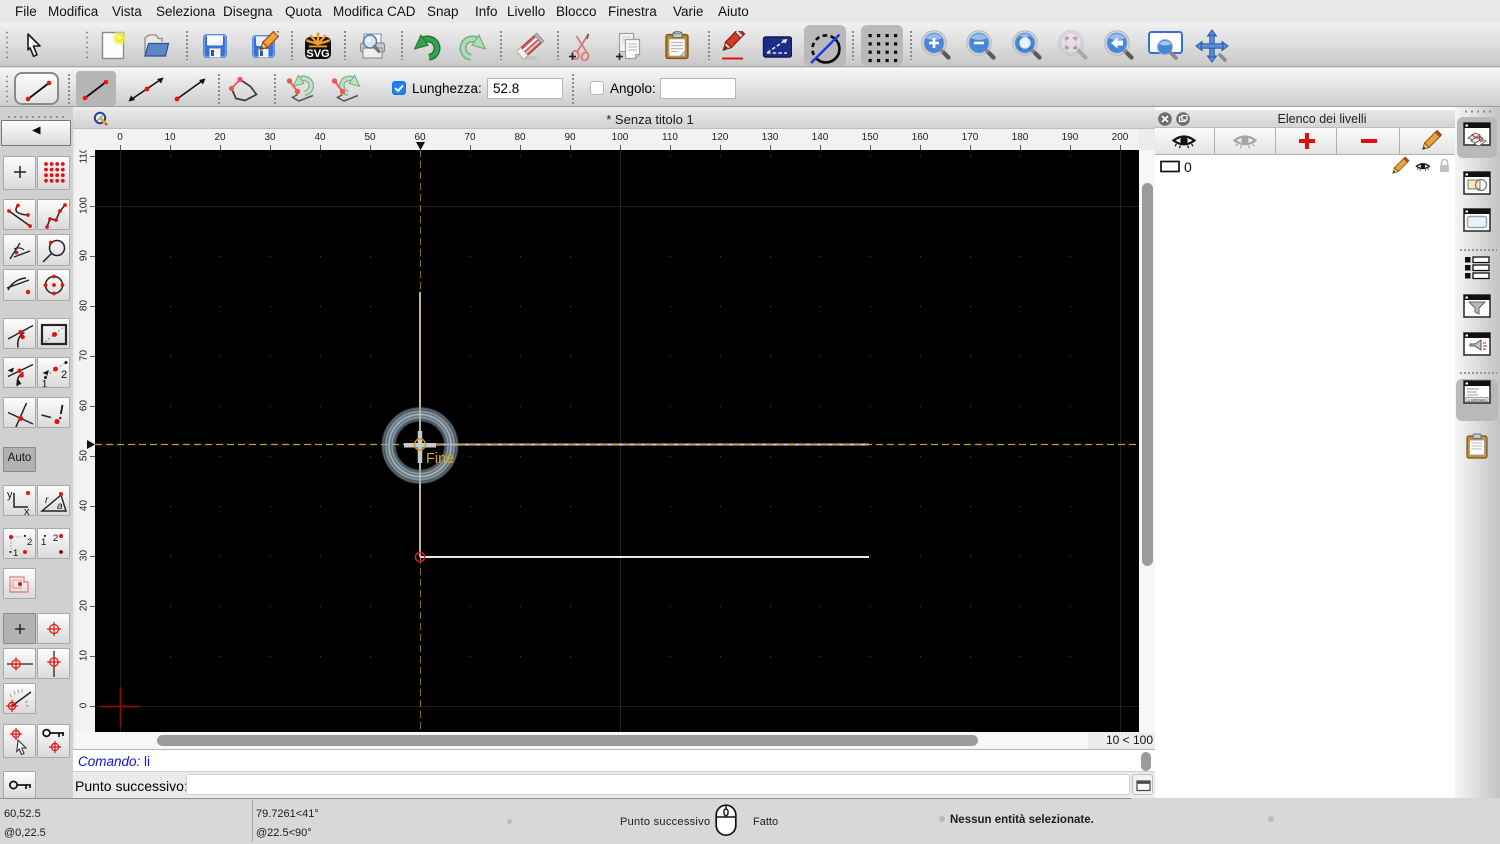 The width and height of the screenshot is (1500, 844). Describe the element at coordinates (317, 54) in the screenshot. I see `svg-text: SVG` at that location.